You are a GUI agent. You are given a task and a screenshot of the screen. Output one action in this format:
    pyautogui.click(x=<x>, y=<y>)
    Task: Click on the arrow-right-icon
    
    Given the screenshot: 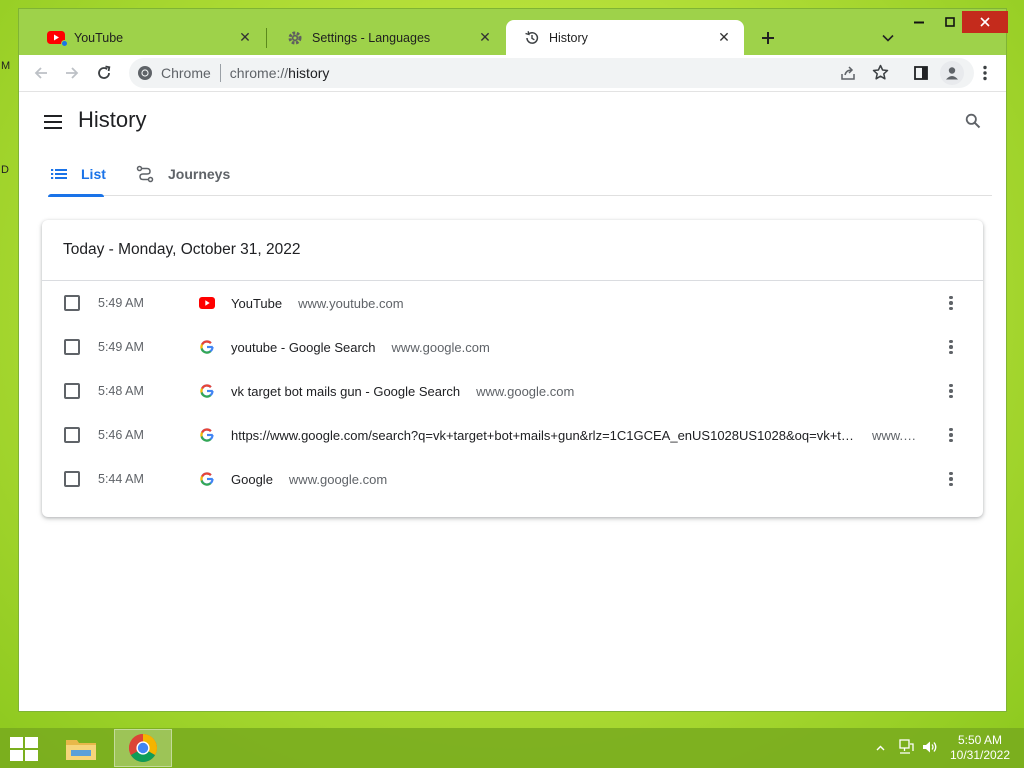 What is the action you would take?
    pyautogui.click(x=72, y=73)
    